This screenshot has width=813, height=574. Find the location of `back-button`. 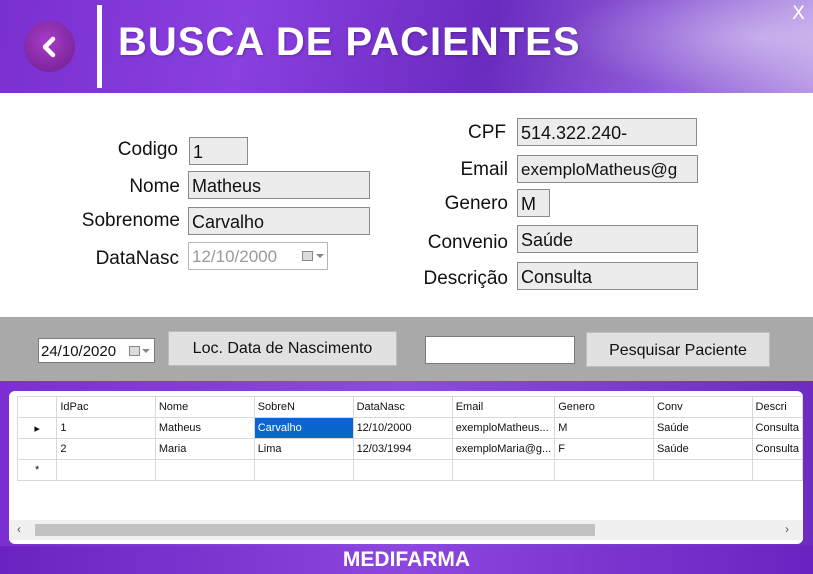

back-button is located at coordinates (49, 46).